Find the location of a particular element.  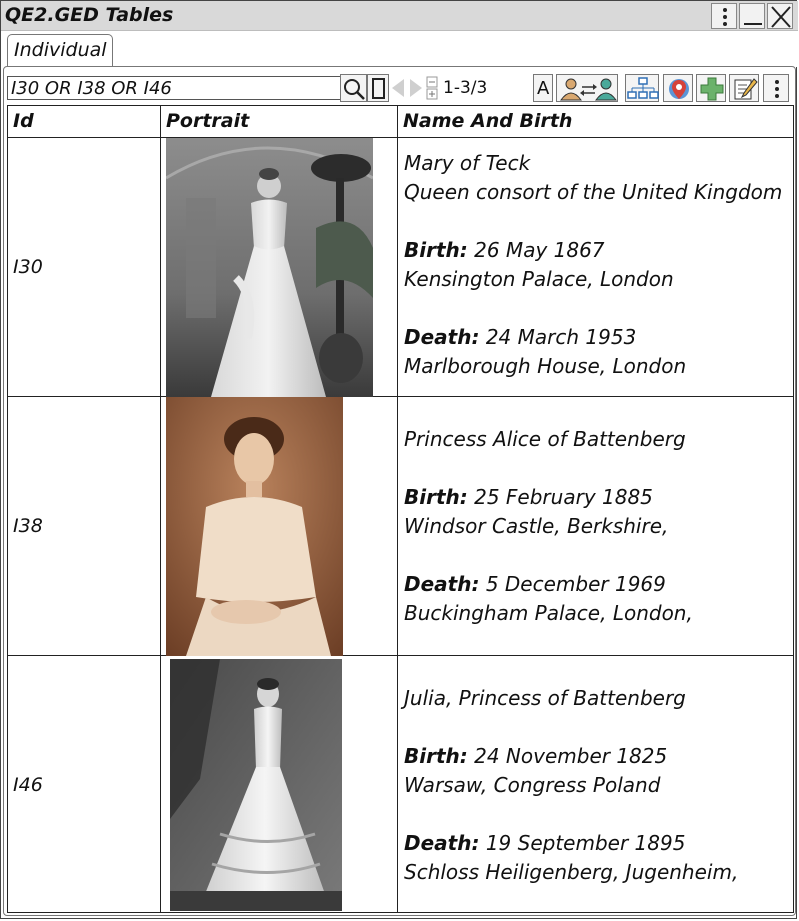

relate-persons-icon is located at coordinates (588, 89).